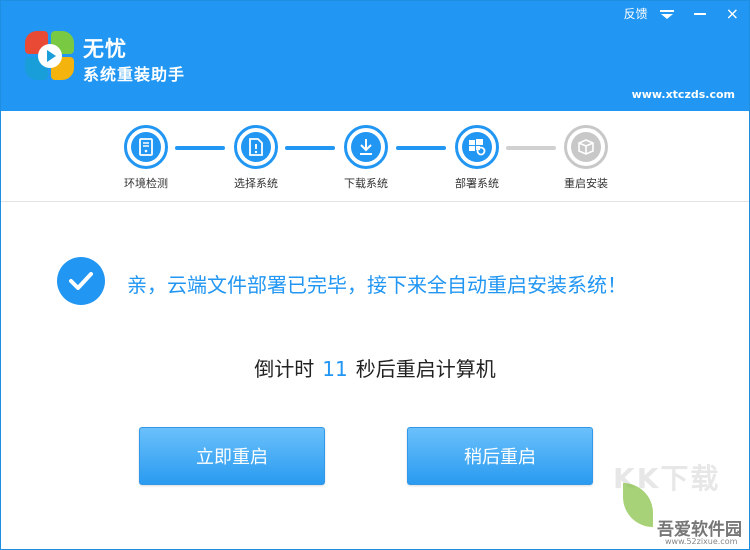  I want to click on close-button: ×, so click(732, 13).